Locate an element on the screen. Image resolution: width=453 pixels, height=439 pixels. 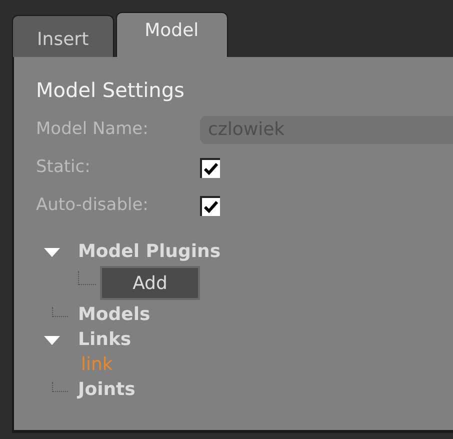
field-label: Static: is located at coordinates (64, 168).